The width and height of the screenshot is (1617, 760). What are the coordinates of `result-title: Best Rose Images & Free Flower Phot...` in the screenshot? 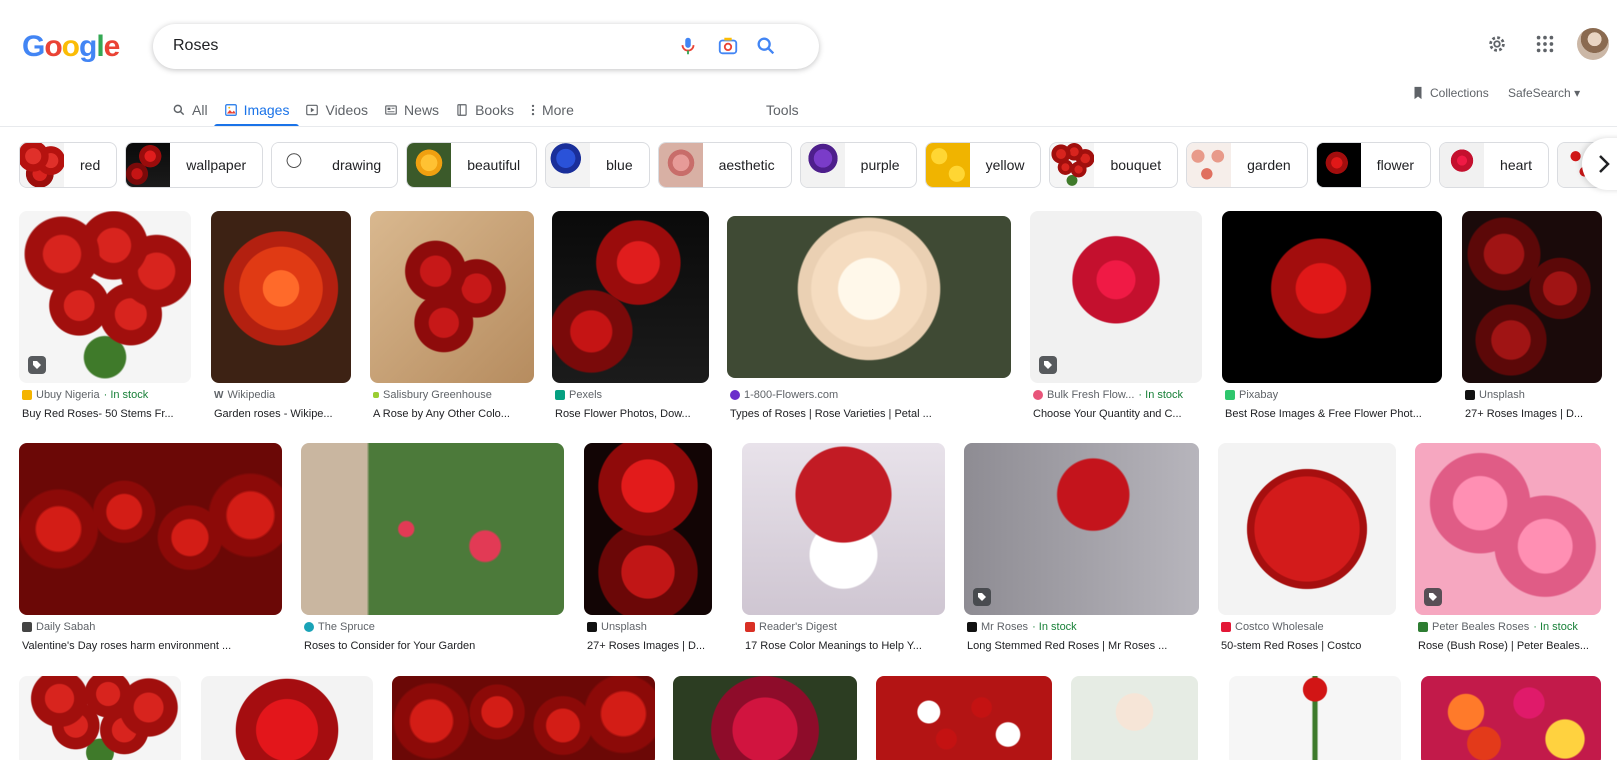 It's located at (1335, 414).